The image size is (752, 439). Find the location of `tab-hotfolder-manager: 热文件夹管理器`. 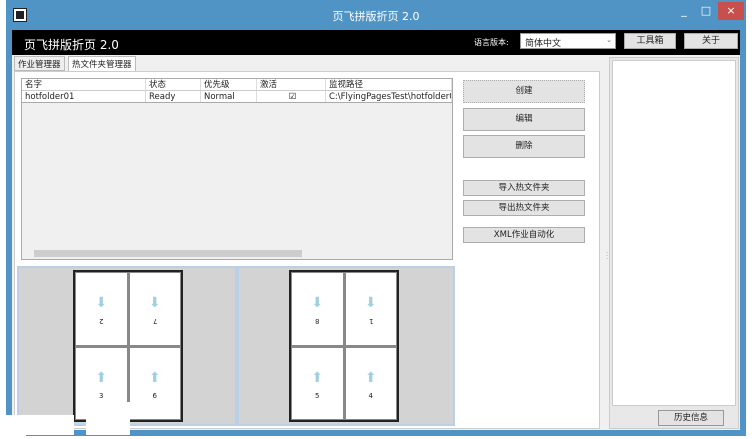

tab-hotfolder-manager: 热文件夹管理器 is located at coordinates (102, 64).